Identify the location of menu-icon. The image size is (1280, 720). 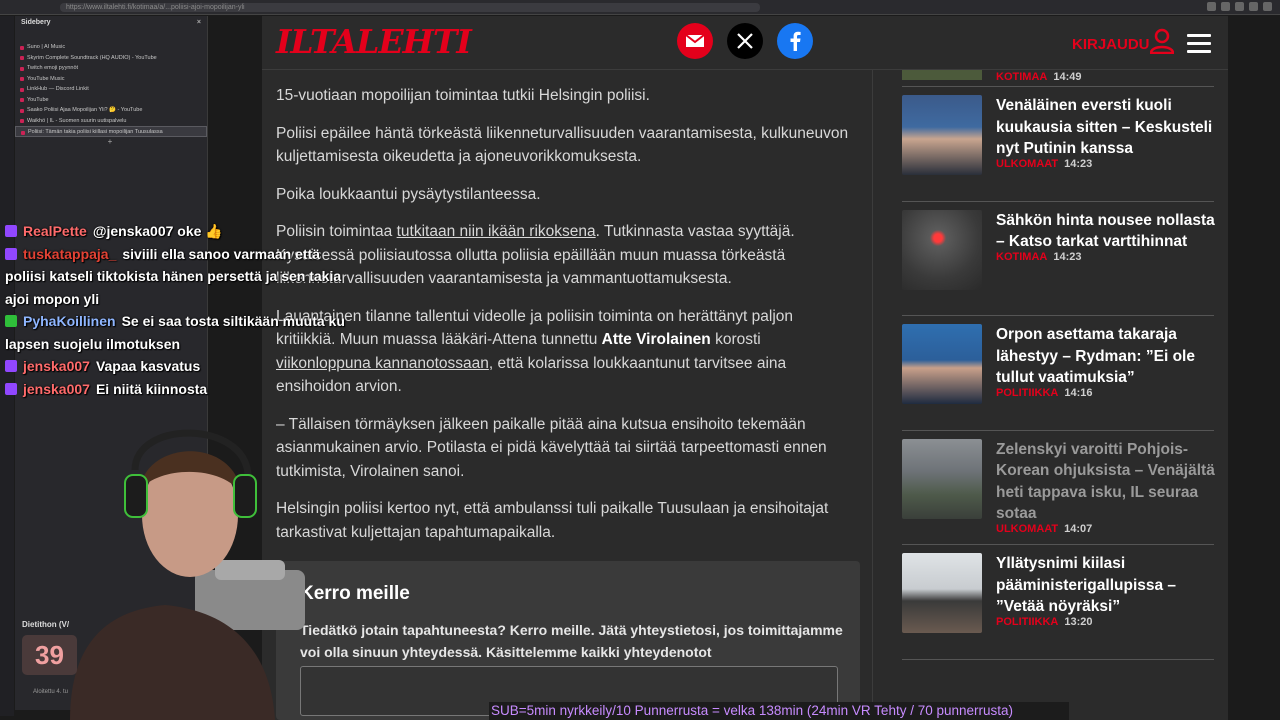
(1267, 6).